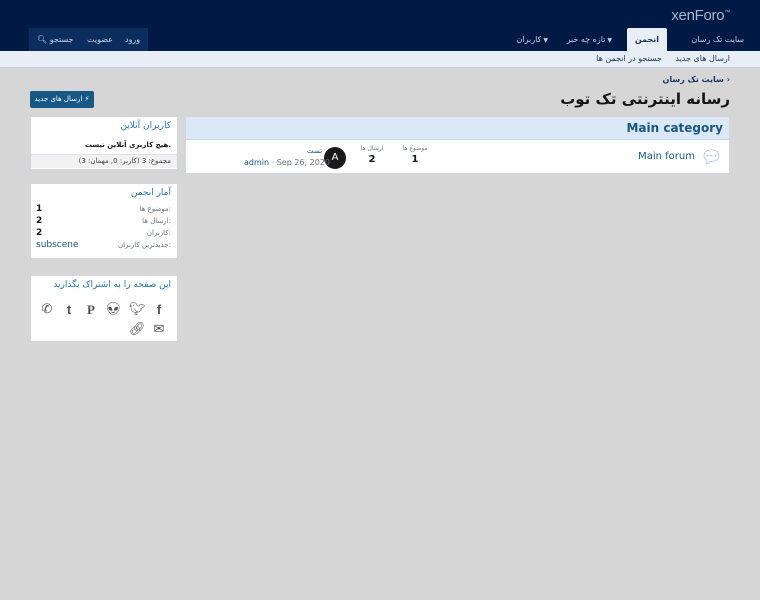 The width and height of the screenshot is (760, 600). Describe the element at coordinates (104, 161) in the screenshot. I see `online-total: مجموع: 3 (کاربر: 0, مهمان: 3)` at that location.